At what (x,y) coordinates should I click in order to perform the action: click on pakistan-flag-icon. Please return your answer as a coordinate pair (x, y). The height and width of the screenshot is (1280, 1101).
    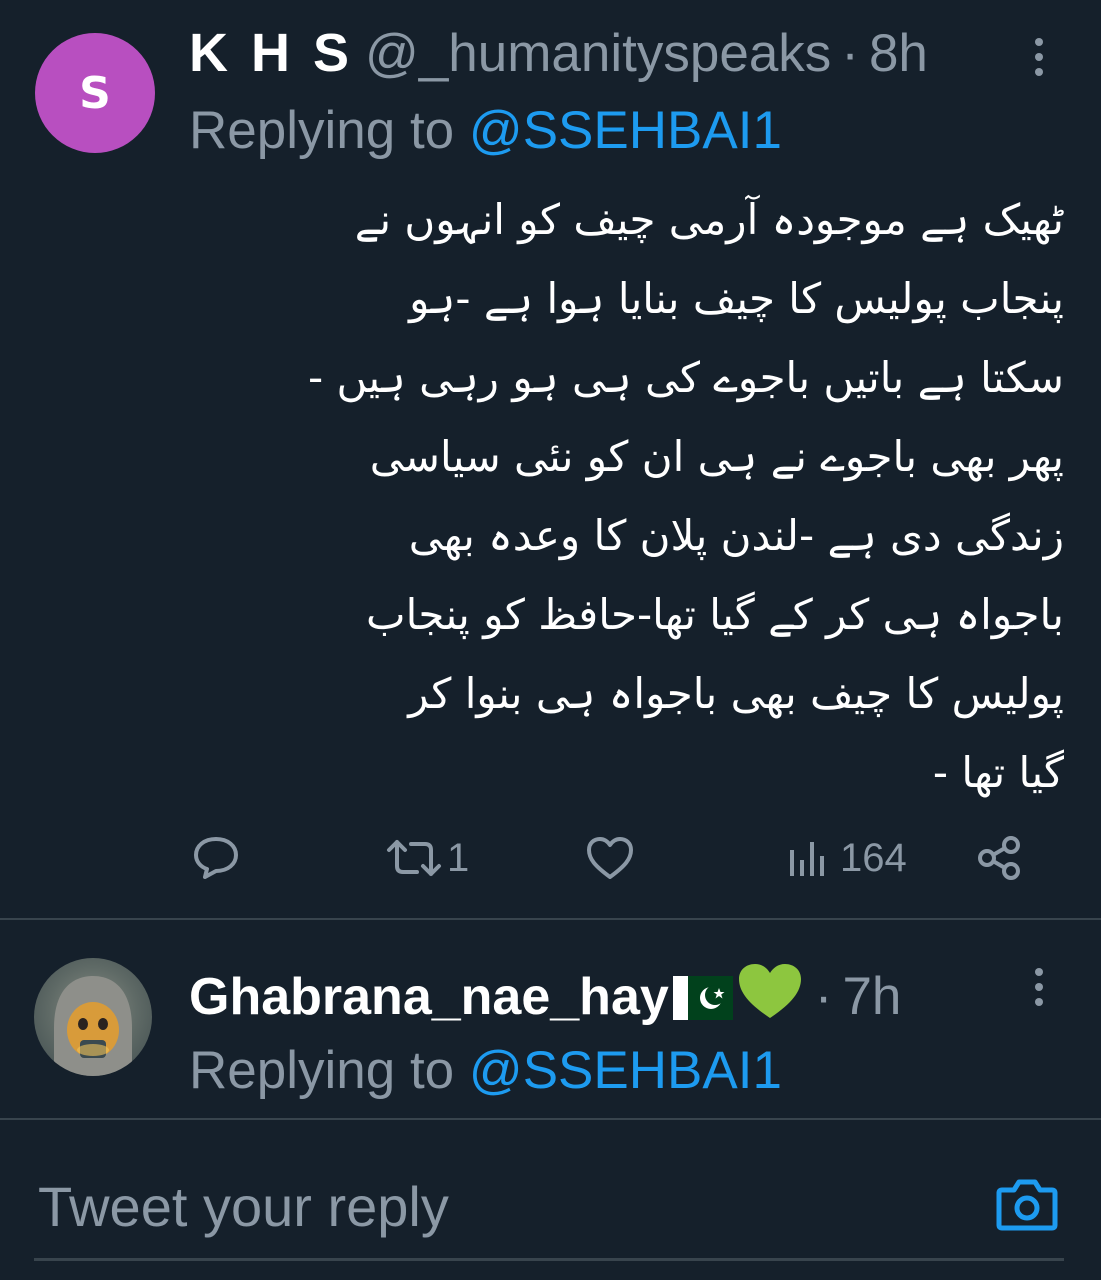
    Looking at the image, I should click on (702, 1000).